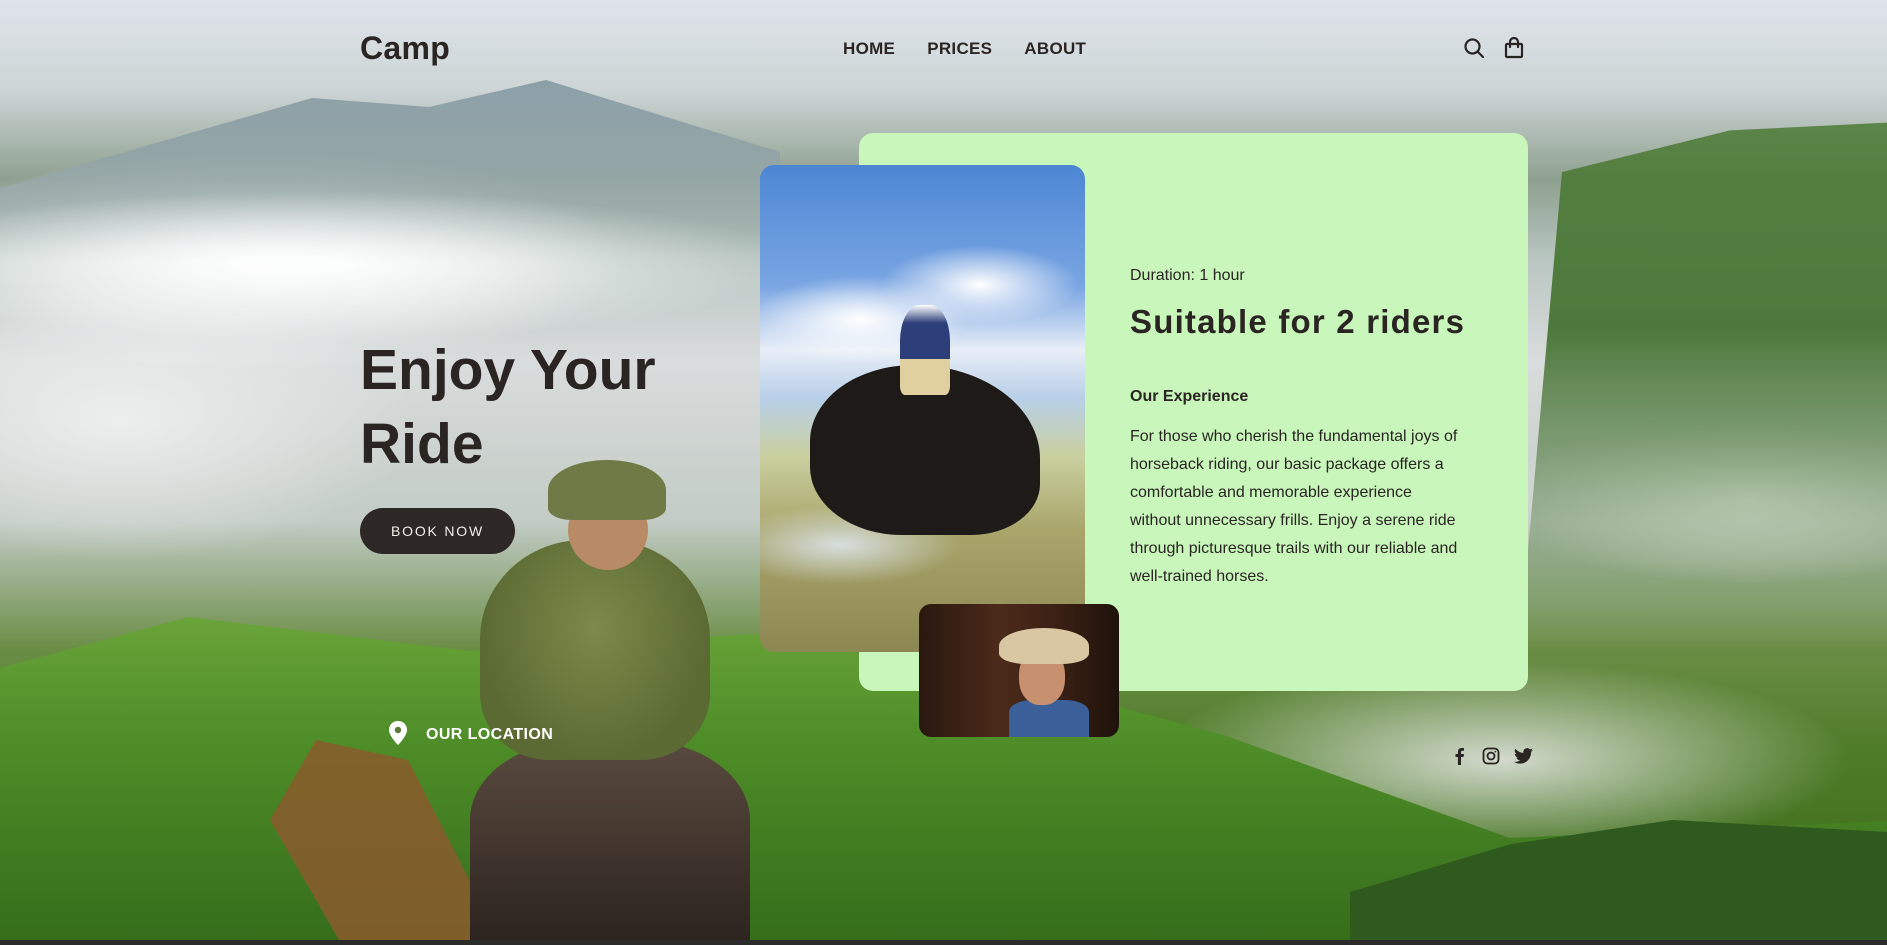 This screenshot has width=1887, height=945. Describe the element at coordinates (400, 265) in the screenshot. I see `background-clouds` at that location.